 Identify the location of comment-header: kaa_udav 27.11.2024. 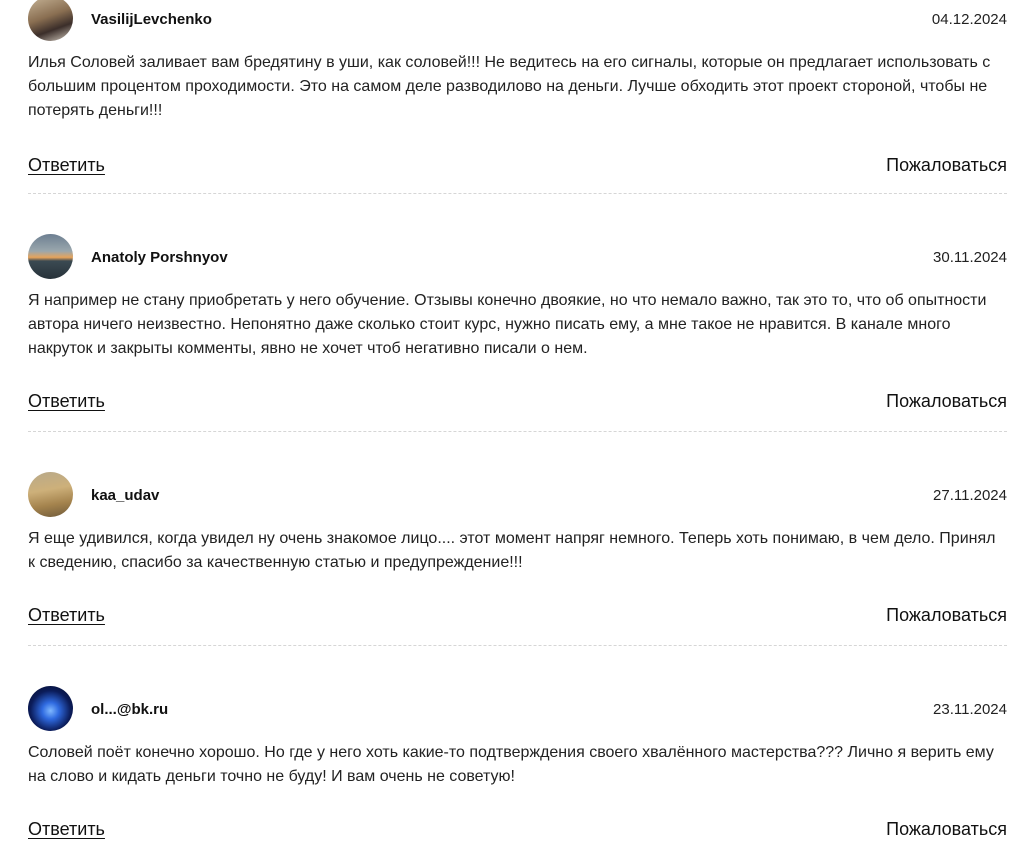
(517, 496).